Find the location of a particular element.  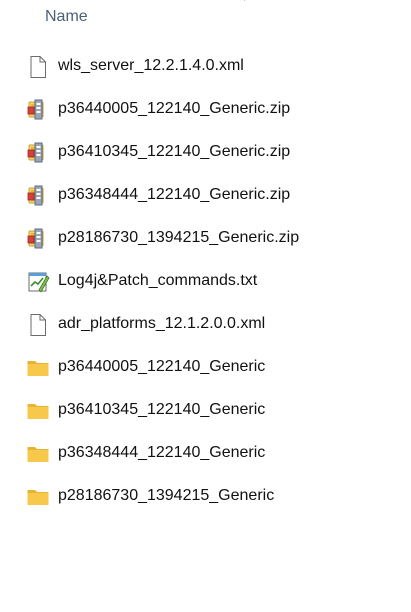

file-name: p36410345_122140_Generic.zip is located at coordinates (174, 151).